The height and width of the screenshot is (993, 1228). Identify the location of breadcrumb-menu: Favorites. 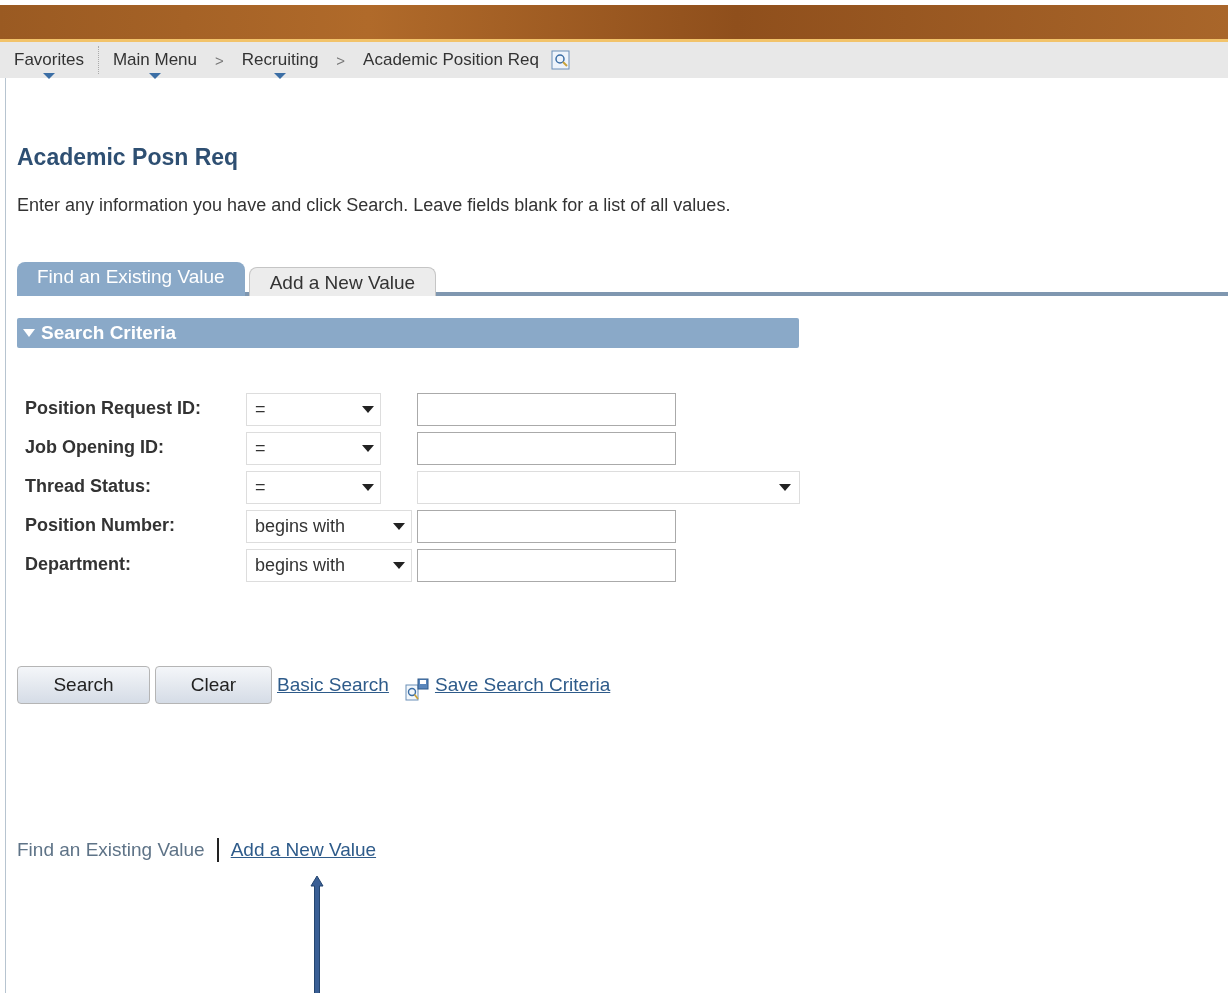
(49, 60).